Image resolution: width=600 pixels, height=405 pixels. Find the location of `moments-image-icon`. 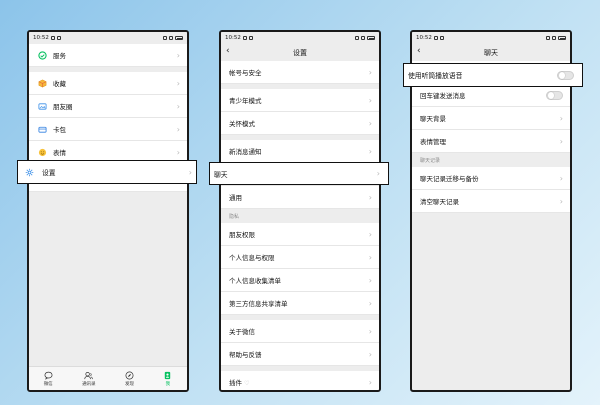

moments-image-icon is located at coordinates (42, 106).